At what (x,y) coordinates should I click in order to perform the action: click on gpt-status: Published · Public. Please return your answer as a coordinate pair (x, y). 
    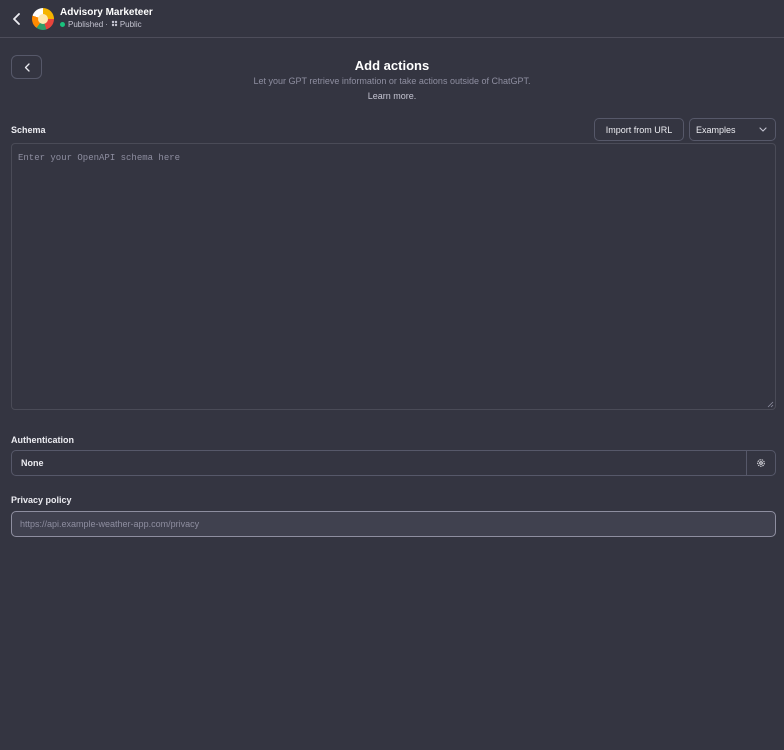
    Looking at the image, I should click on (106, 24).